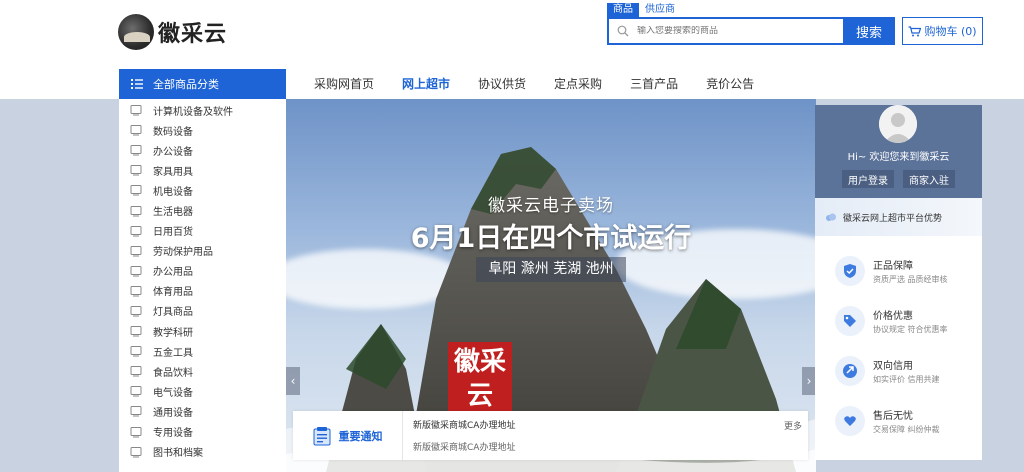 The image size is (1024, 472). I want to click on nav-item-designated-purchase: 定点采购, so click(578, 84).